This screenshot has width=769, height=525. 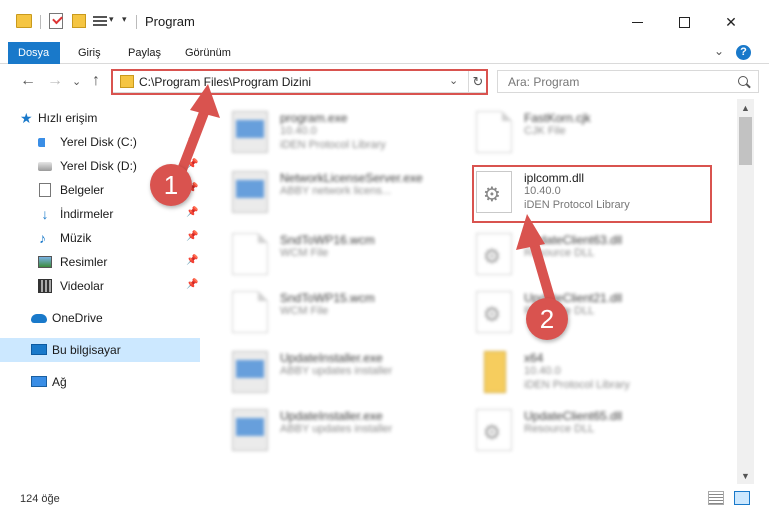 What do you see at coordinates (336, 371) in the screenshot?
I see `file-type: ABBY updates installer` at bounding box center [336, 371].